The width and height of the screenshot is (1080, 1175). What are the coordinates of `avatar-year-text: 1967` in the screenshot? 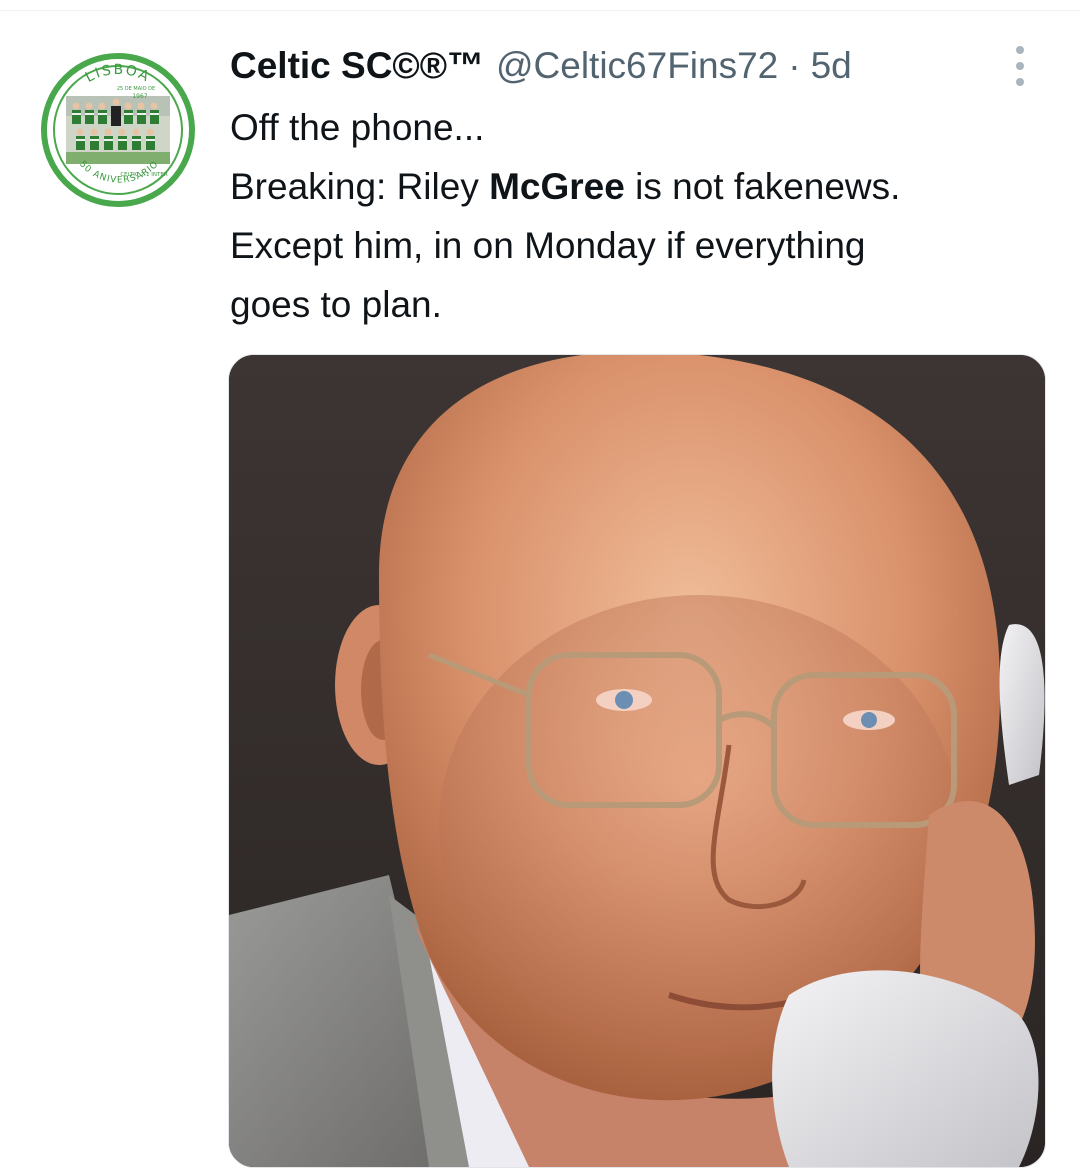 It's located at (139, 96).